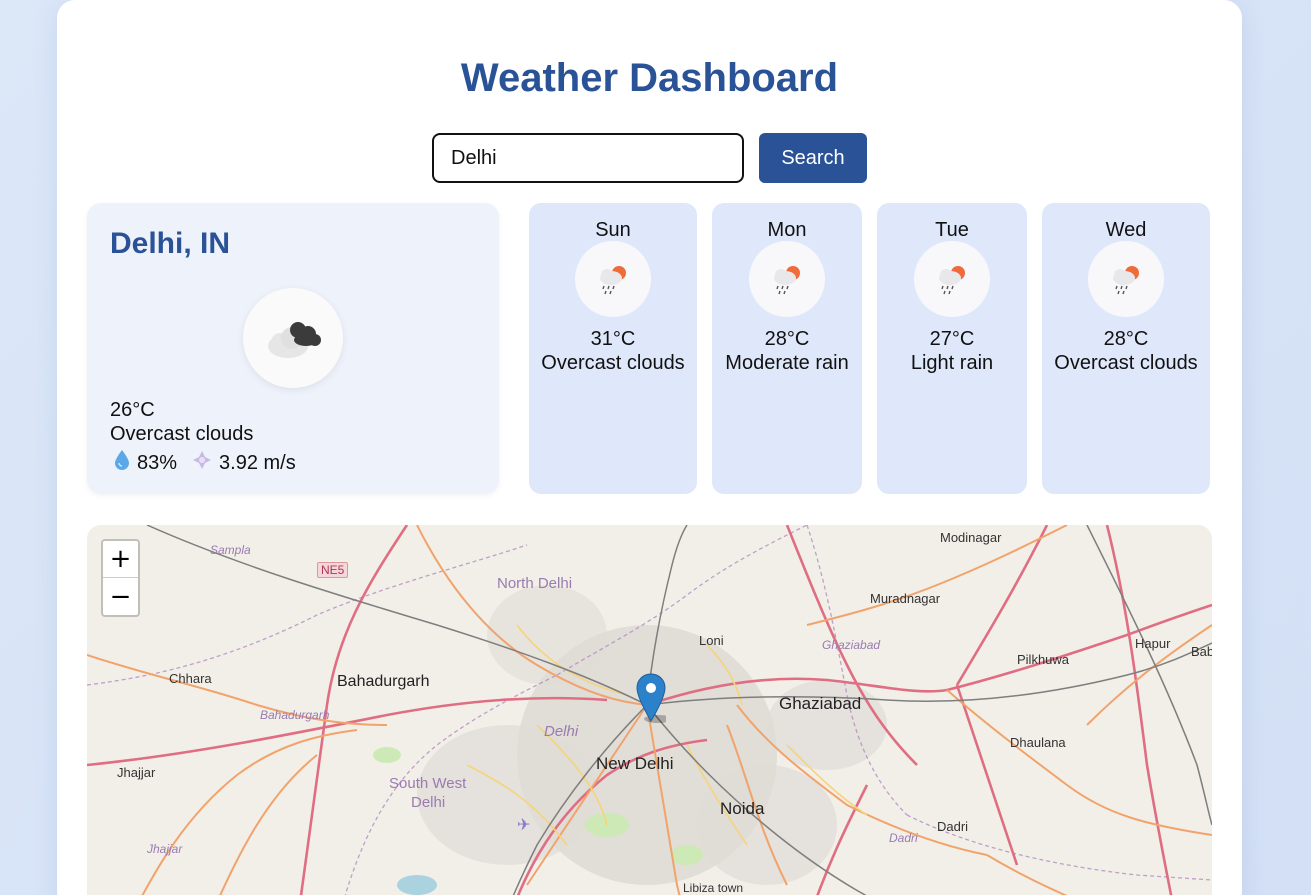 This screenshot has height=895, width=1311. I want to click on zoom-out-button: −, so click(120, 596).